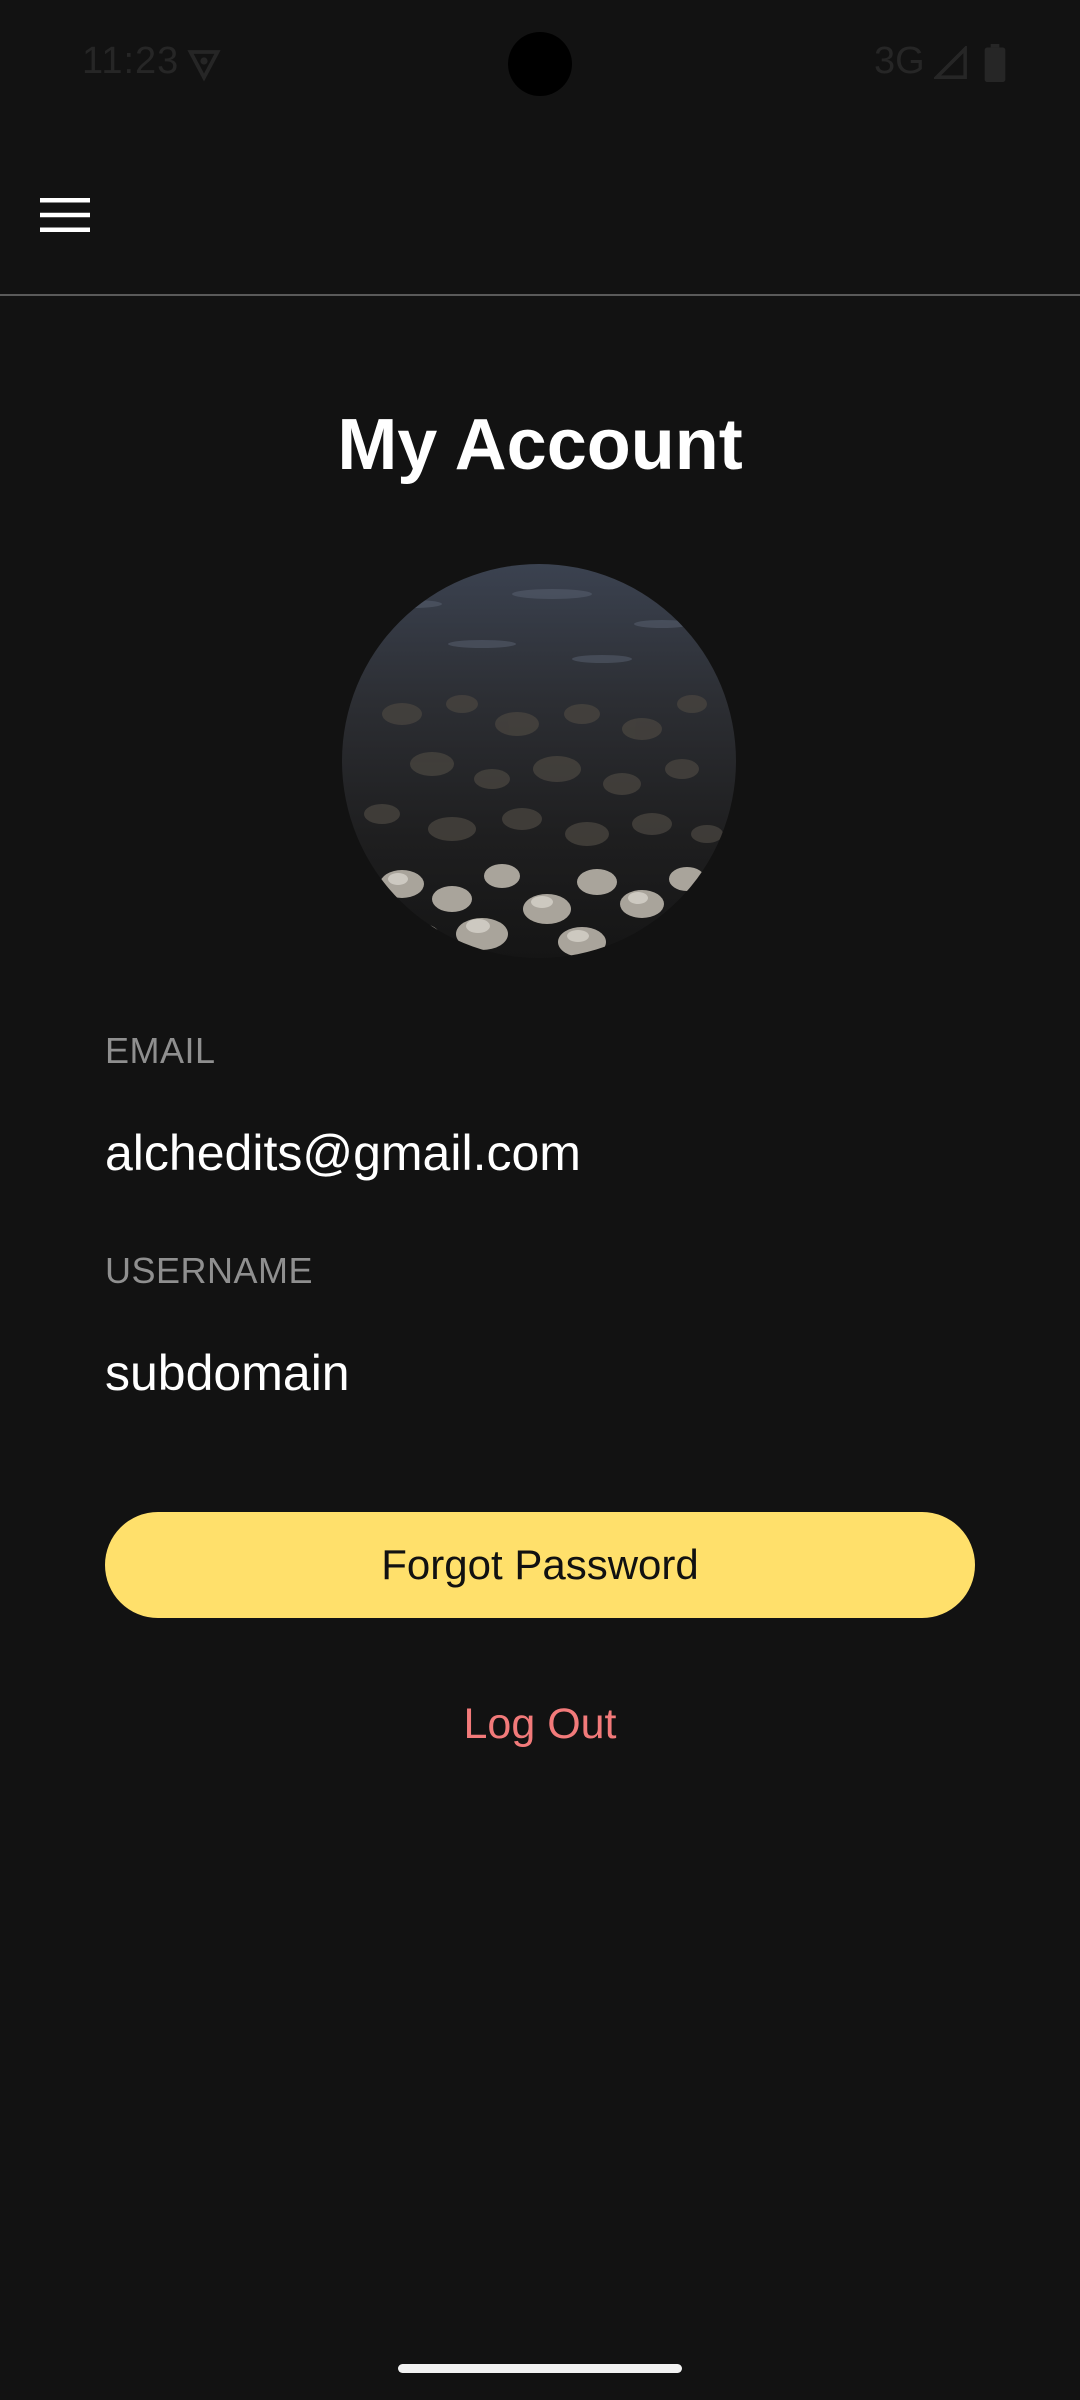  I want to click on menu-button, so click(65, 215).